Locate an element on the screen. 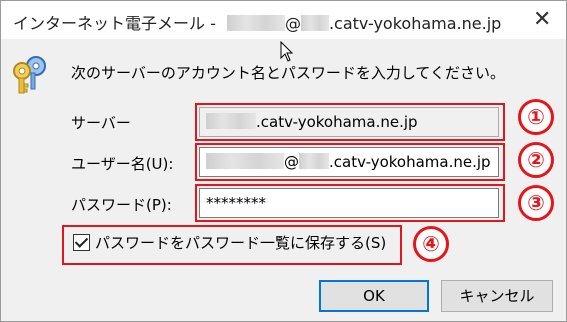  username-at: @ is located at coordinates (291, 162).